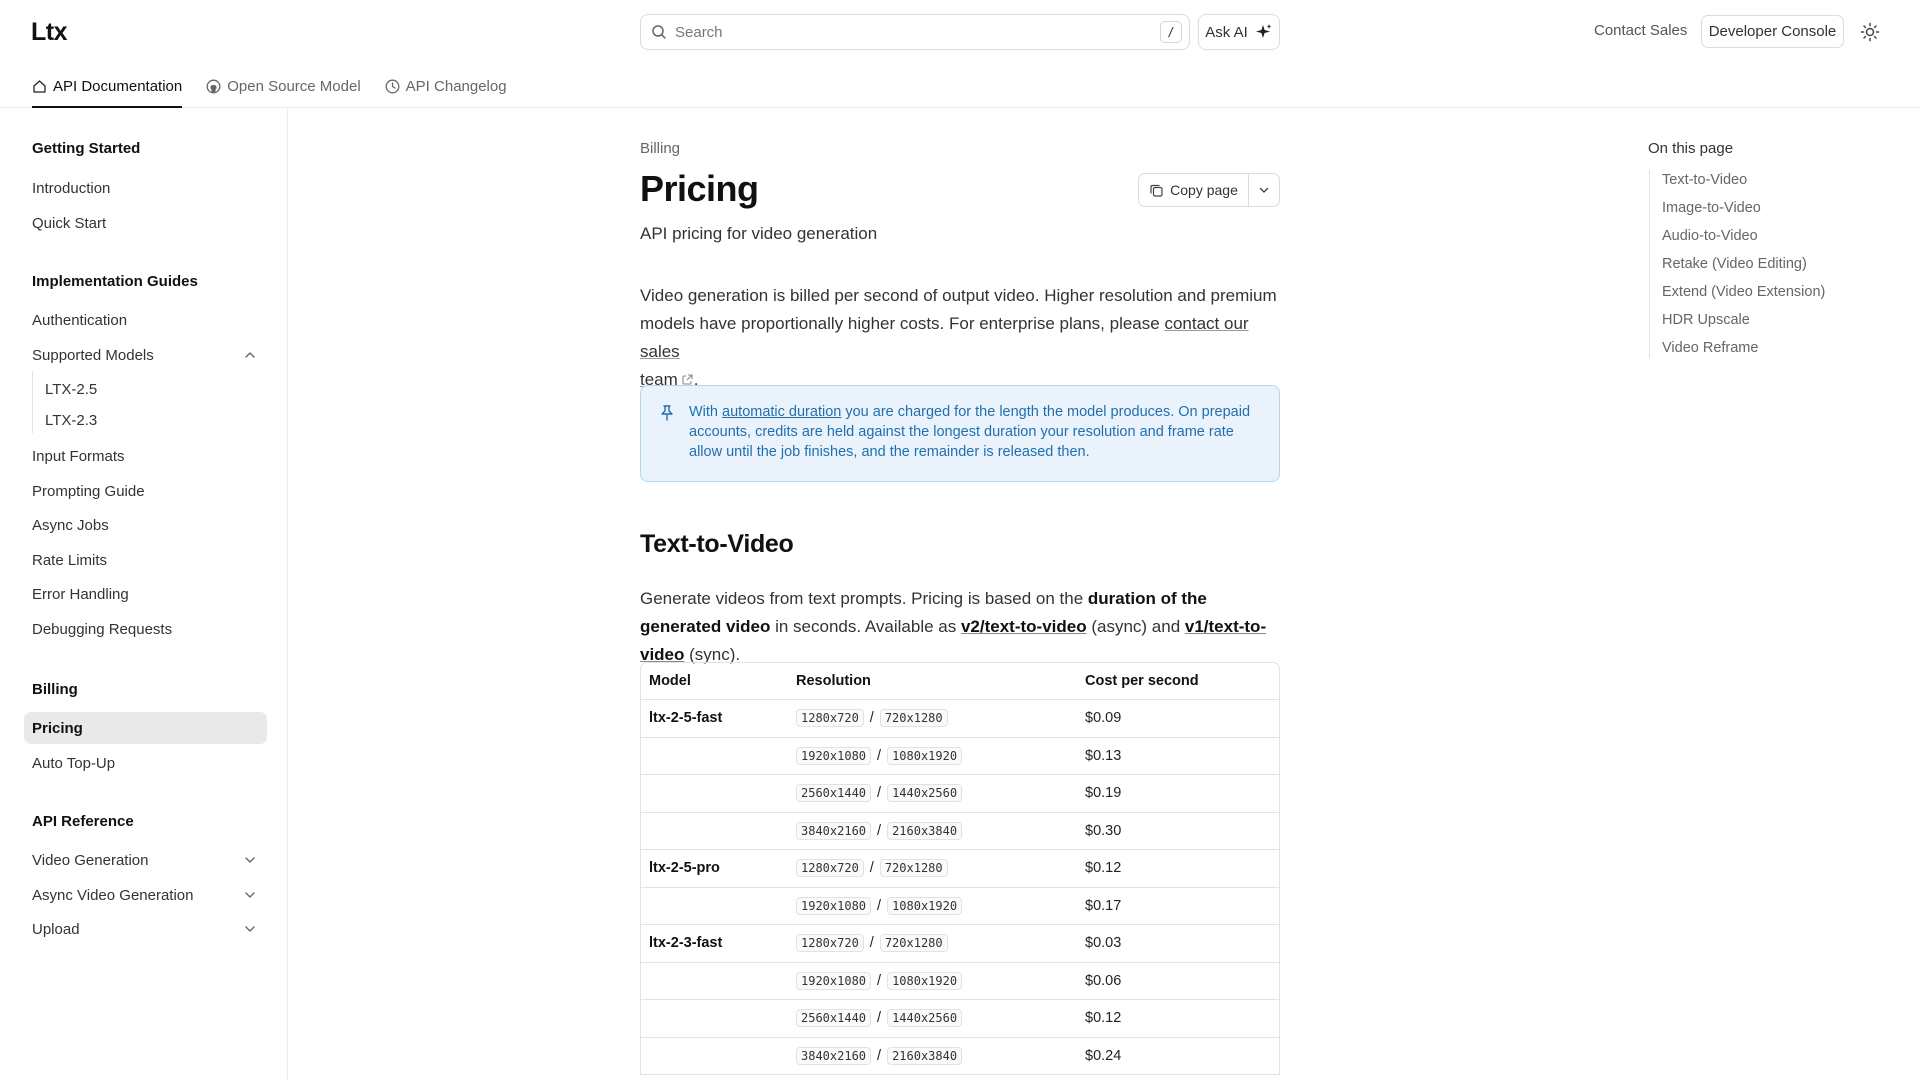 The width and height of the screenshot is (1920, 1080). I want to click on table-row: 1920x1080 / 1080x1920 $0.13, so click(960, 756).